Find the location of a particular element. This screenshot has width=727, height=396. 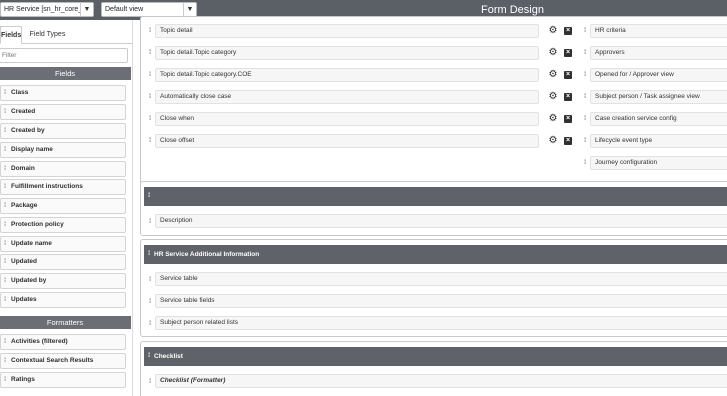

form-field-service-table: Service table is located at coordinates (441, 279).